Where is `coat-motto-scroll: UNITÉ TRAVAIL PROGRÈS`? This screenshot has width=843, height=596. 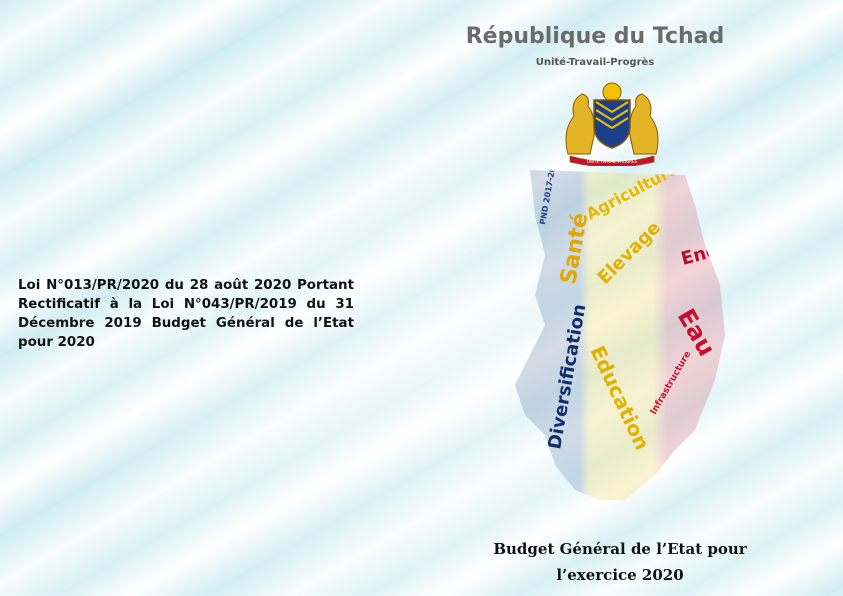
coat-motto-scroll: UNITÉ TRAVAIL PROGRÈS is located at coordinates (612, 161).